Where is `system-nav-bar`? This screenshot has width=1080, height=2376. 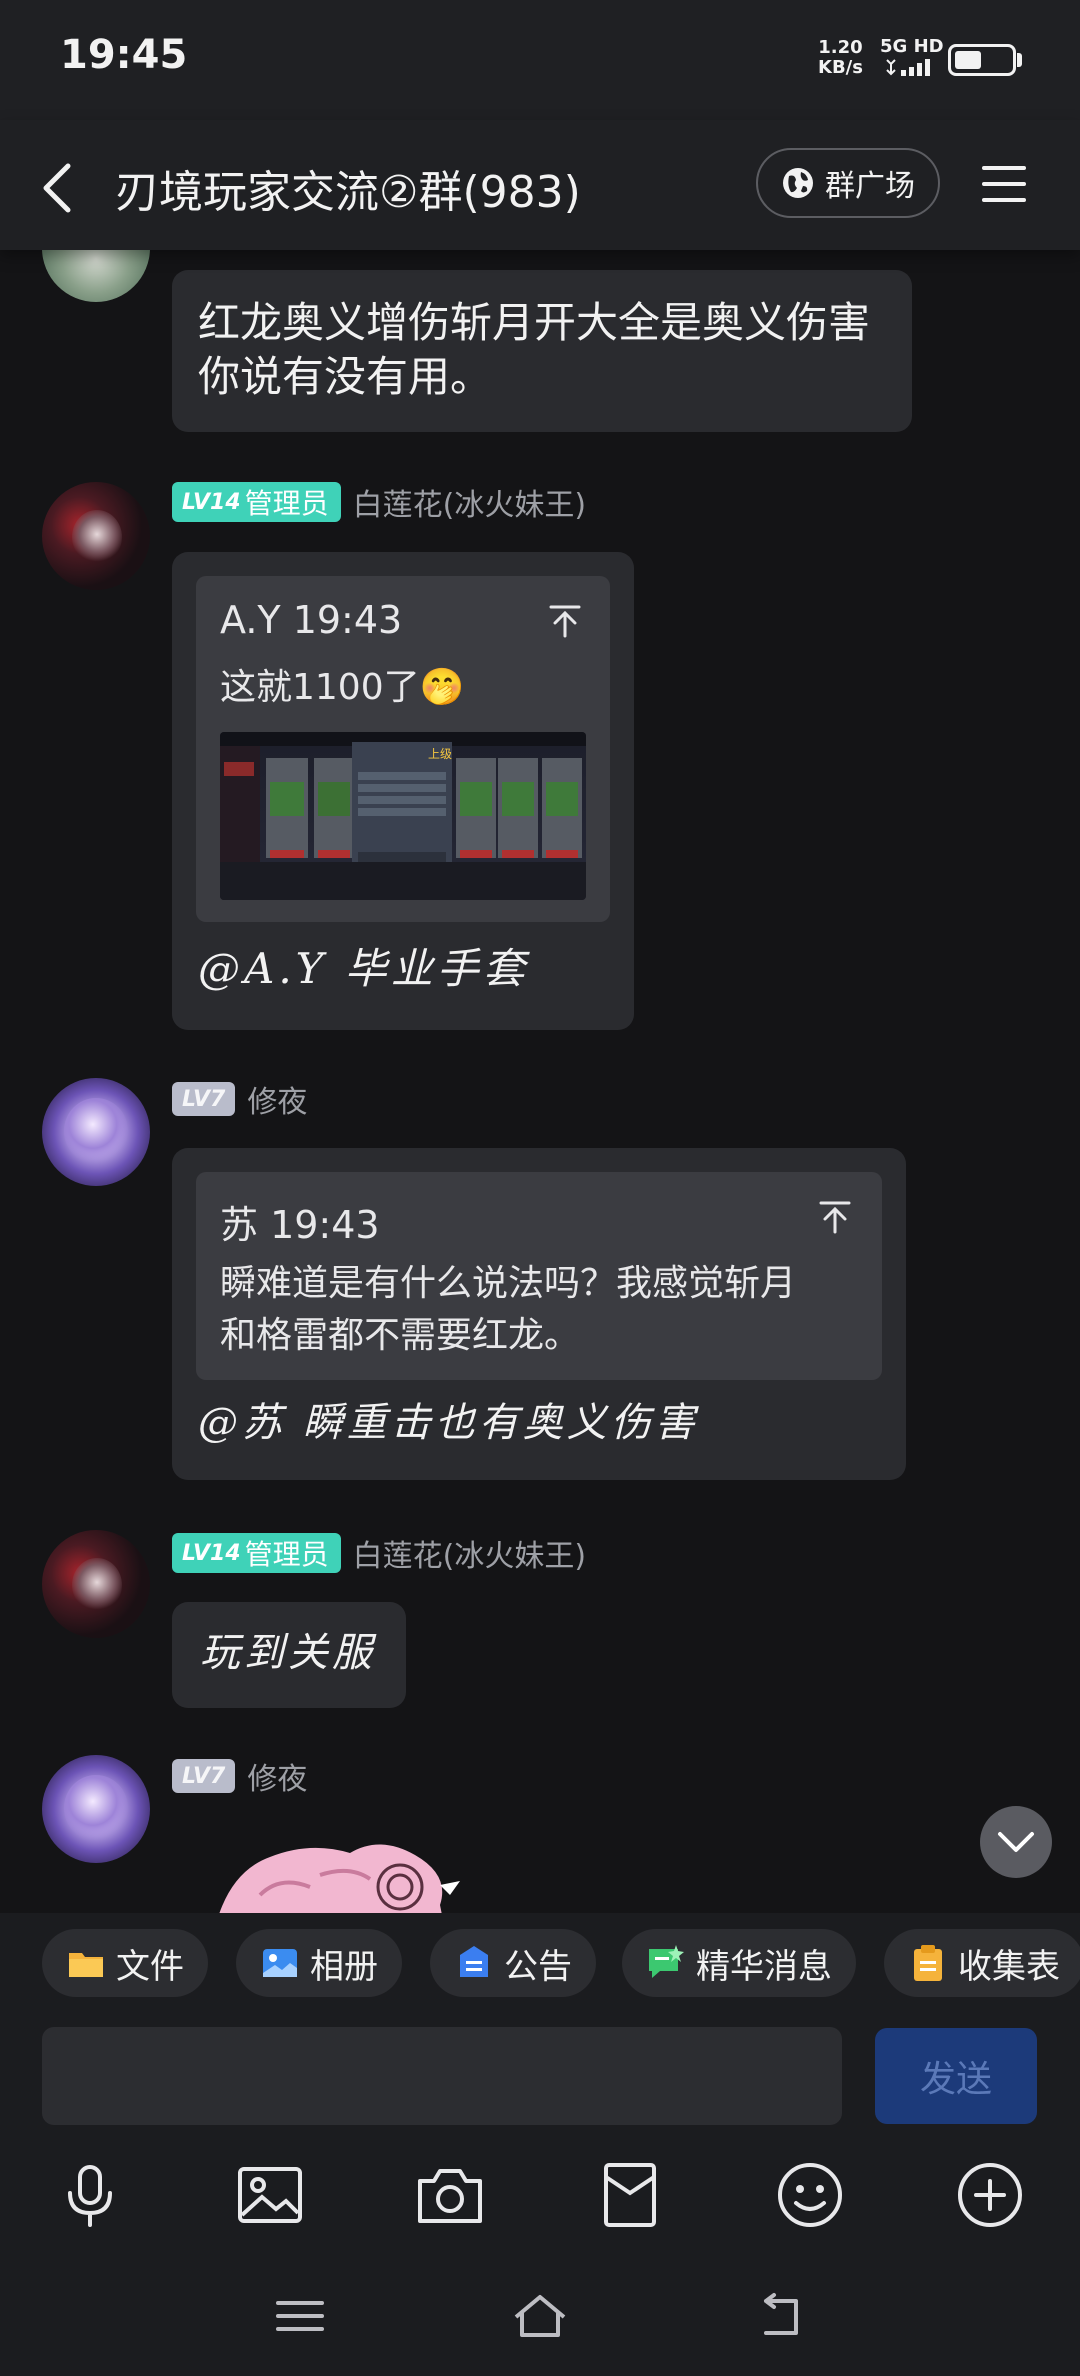
system-nav-bar is located at coordinates (540, 2318).